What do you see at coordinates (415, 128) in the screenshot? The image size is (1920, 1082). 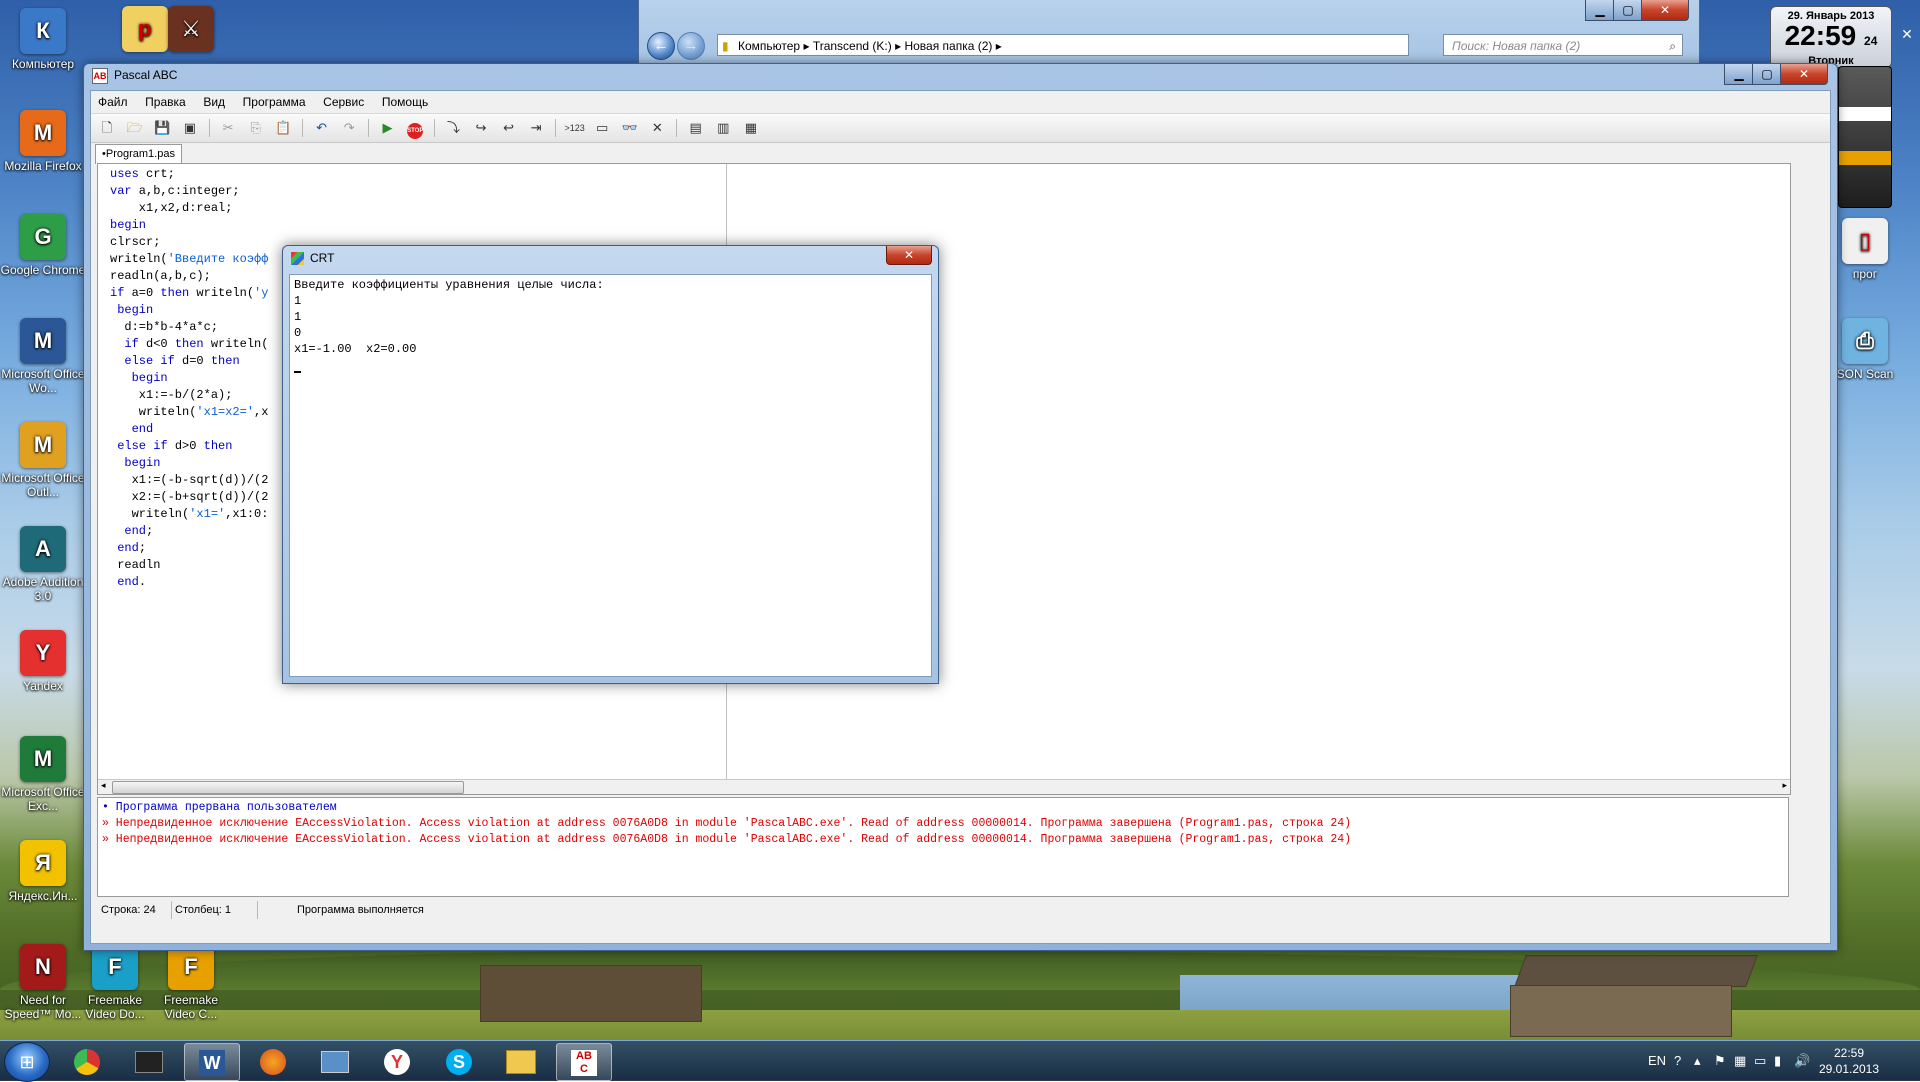 I see `stop-icon: STOP` at bounding box center [415, 128].